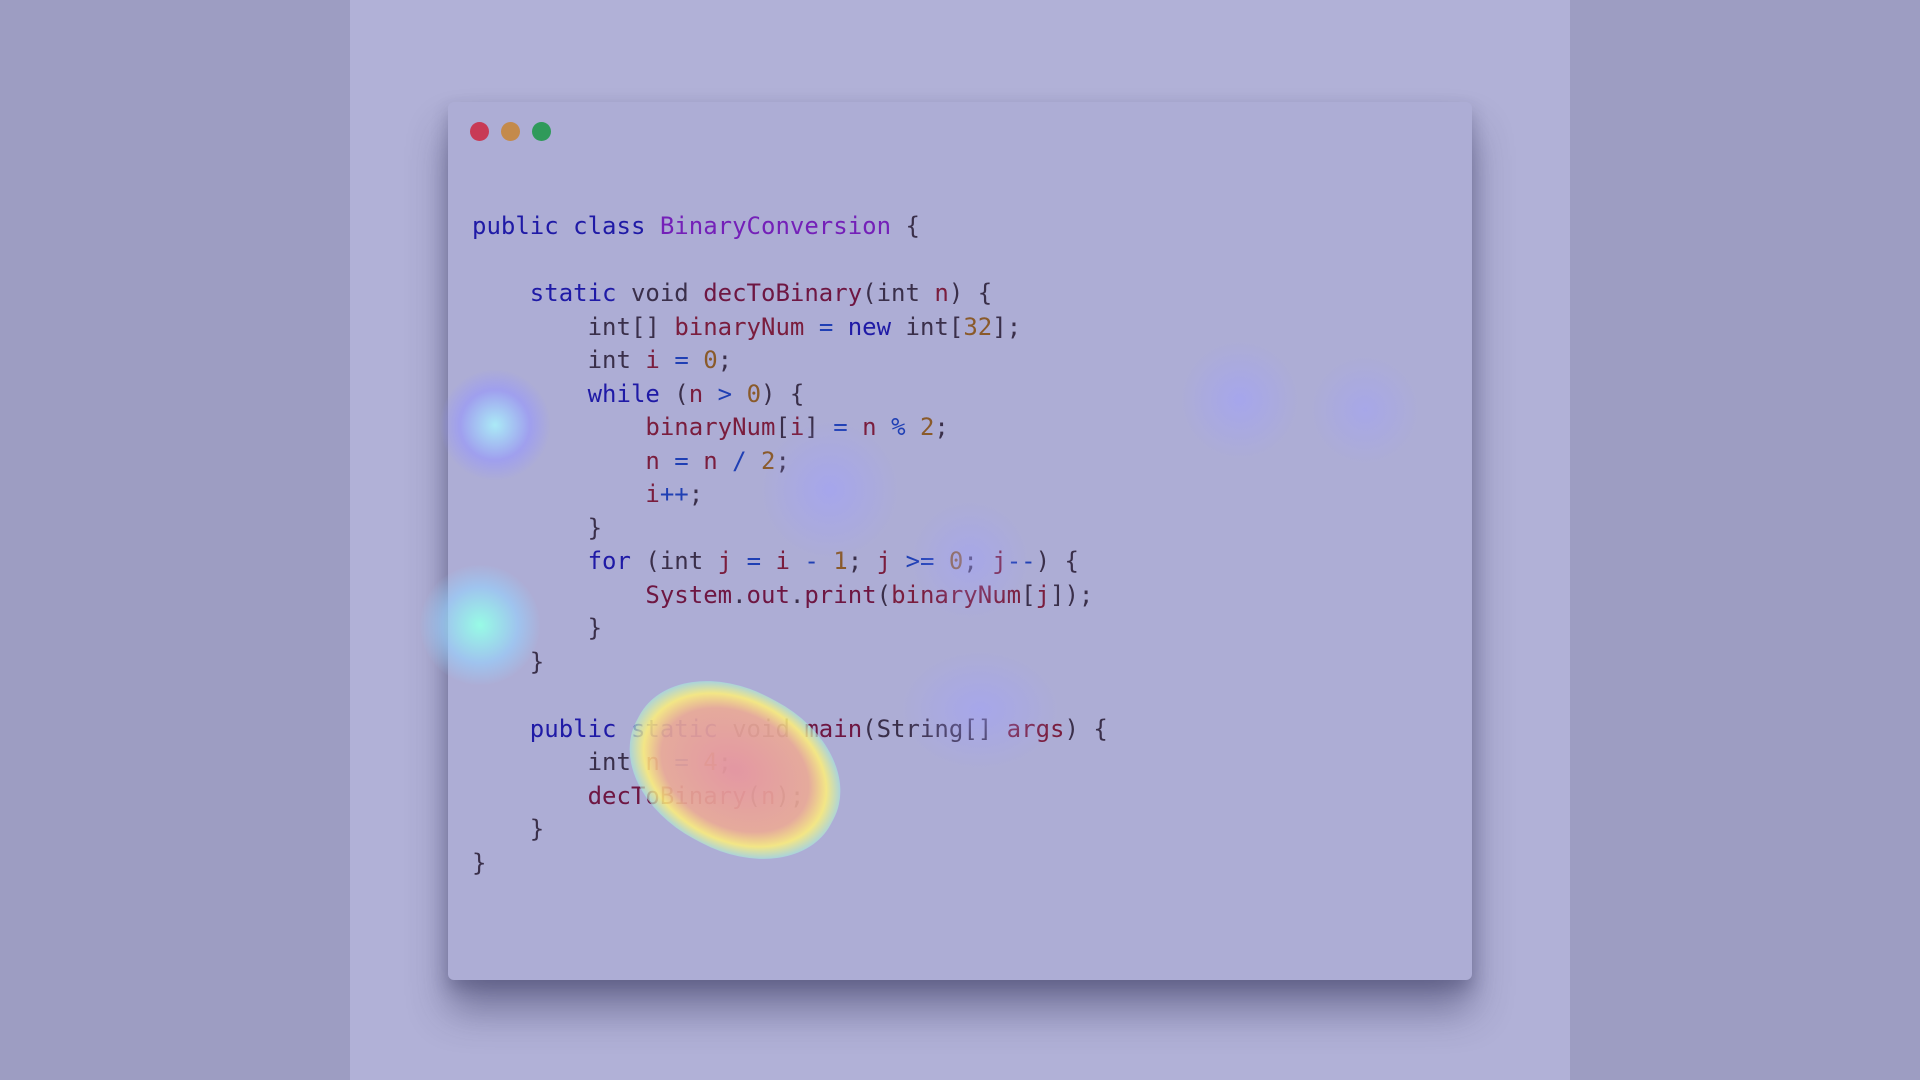 The width and height of the screenshot is (1920, 1080). Describe the element at coordinates (717, 460) in the screenshot. I see `code-line: n = n / 2;` at that location.